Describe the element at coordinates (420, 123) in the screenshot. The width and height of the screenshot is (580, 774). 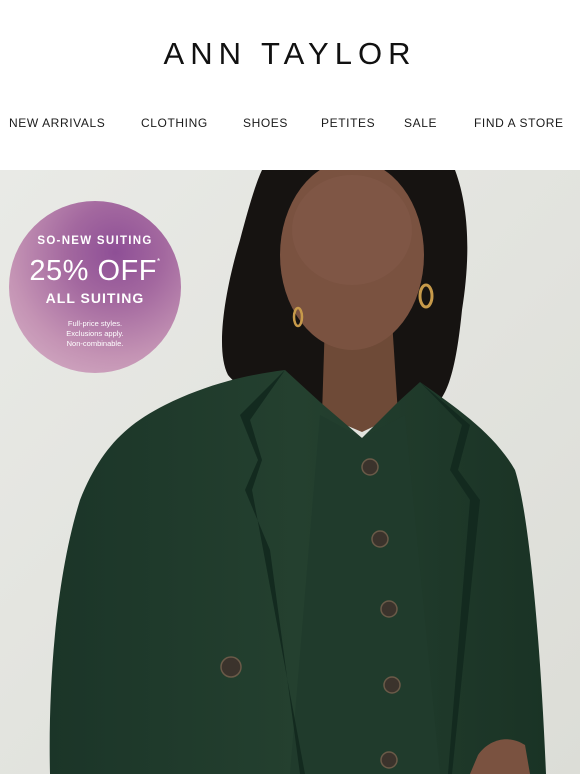
I see `nav-sale: SALE` at that location.